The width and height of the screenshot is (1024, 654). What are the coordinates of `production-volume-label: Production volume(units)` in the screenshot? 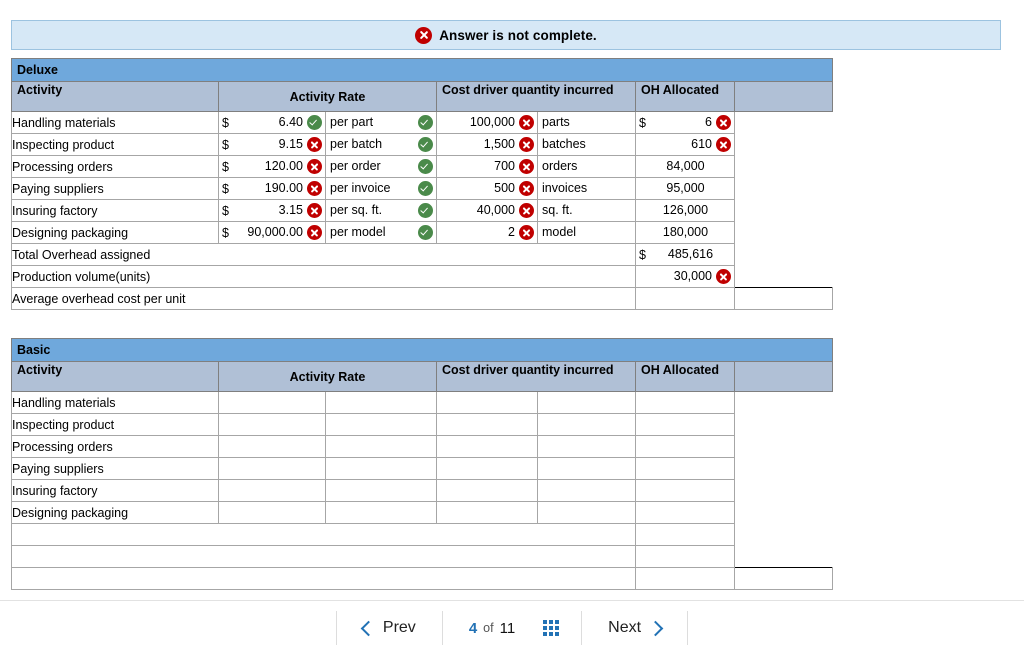 It's located at (323, 276).